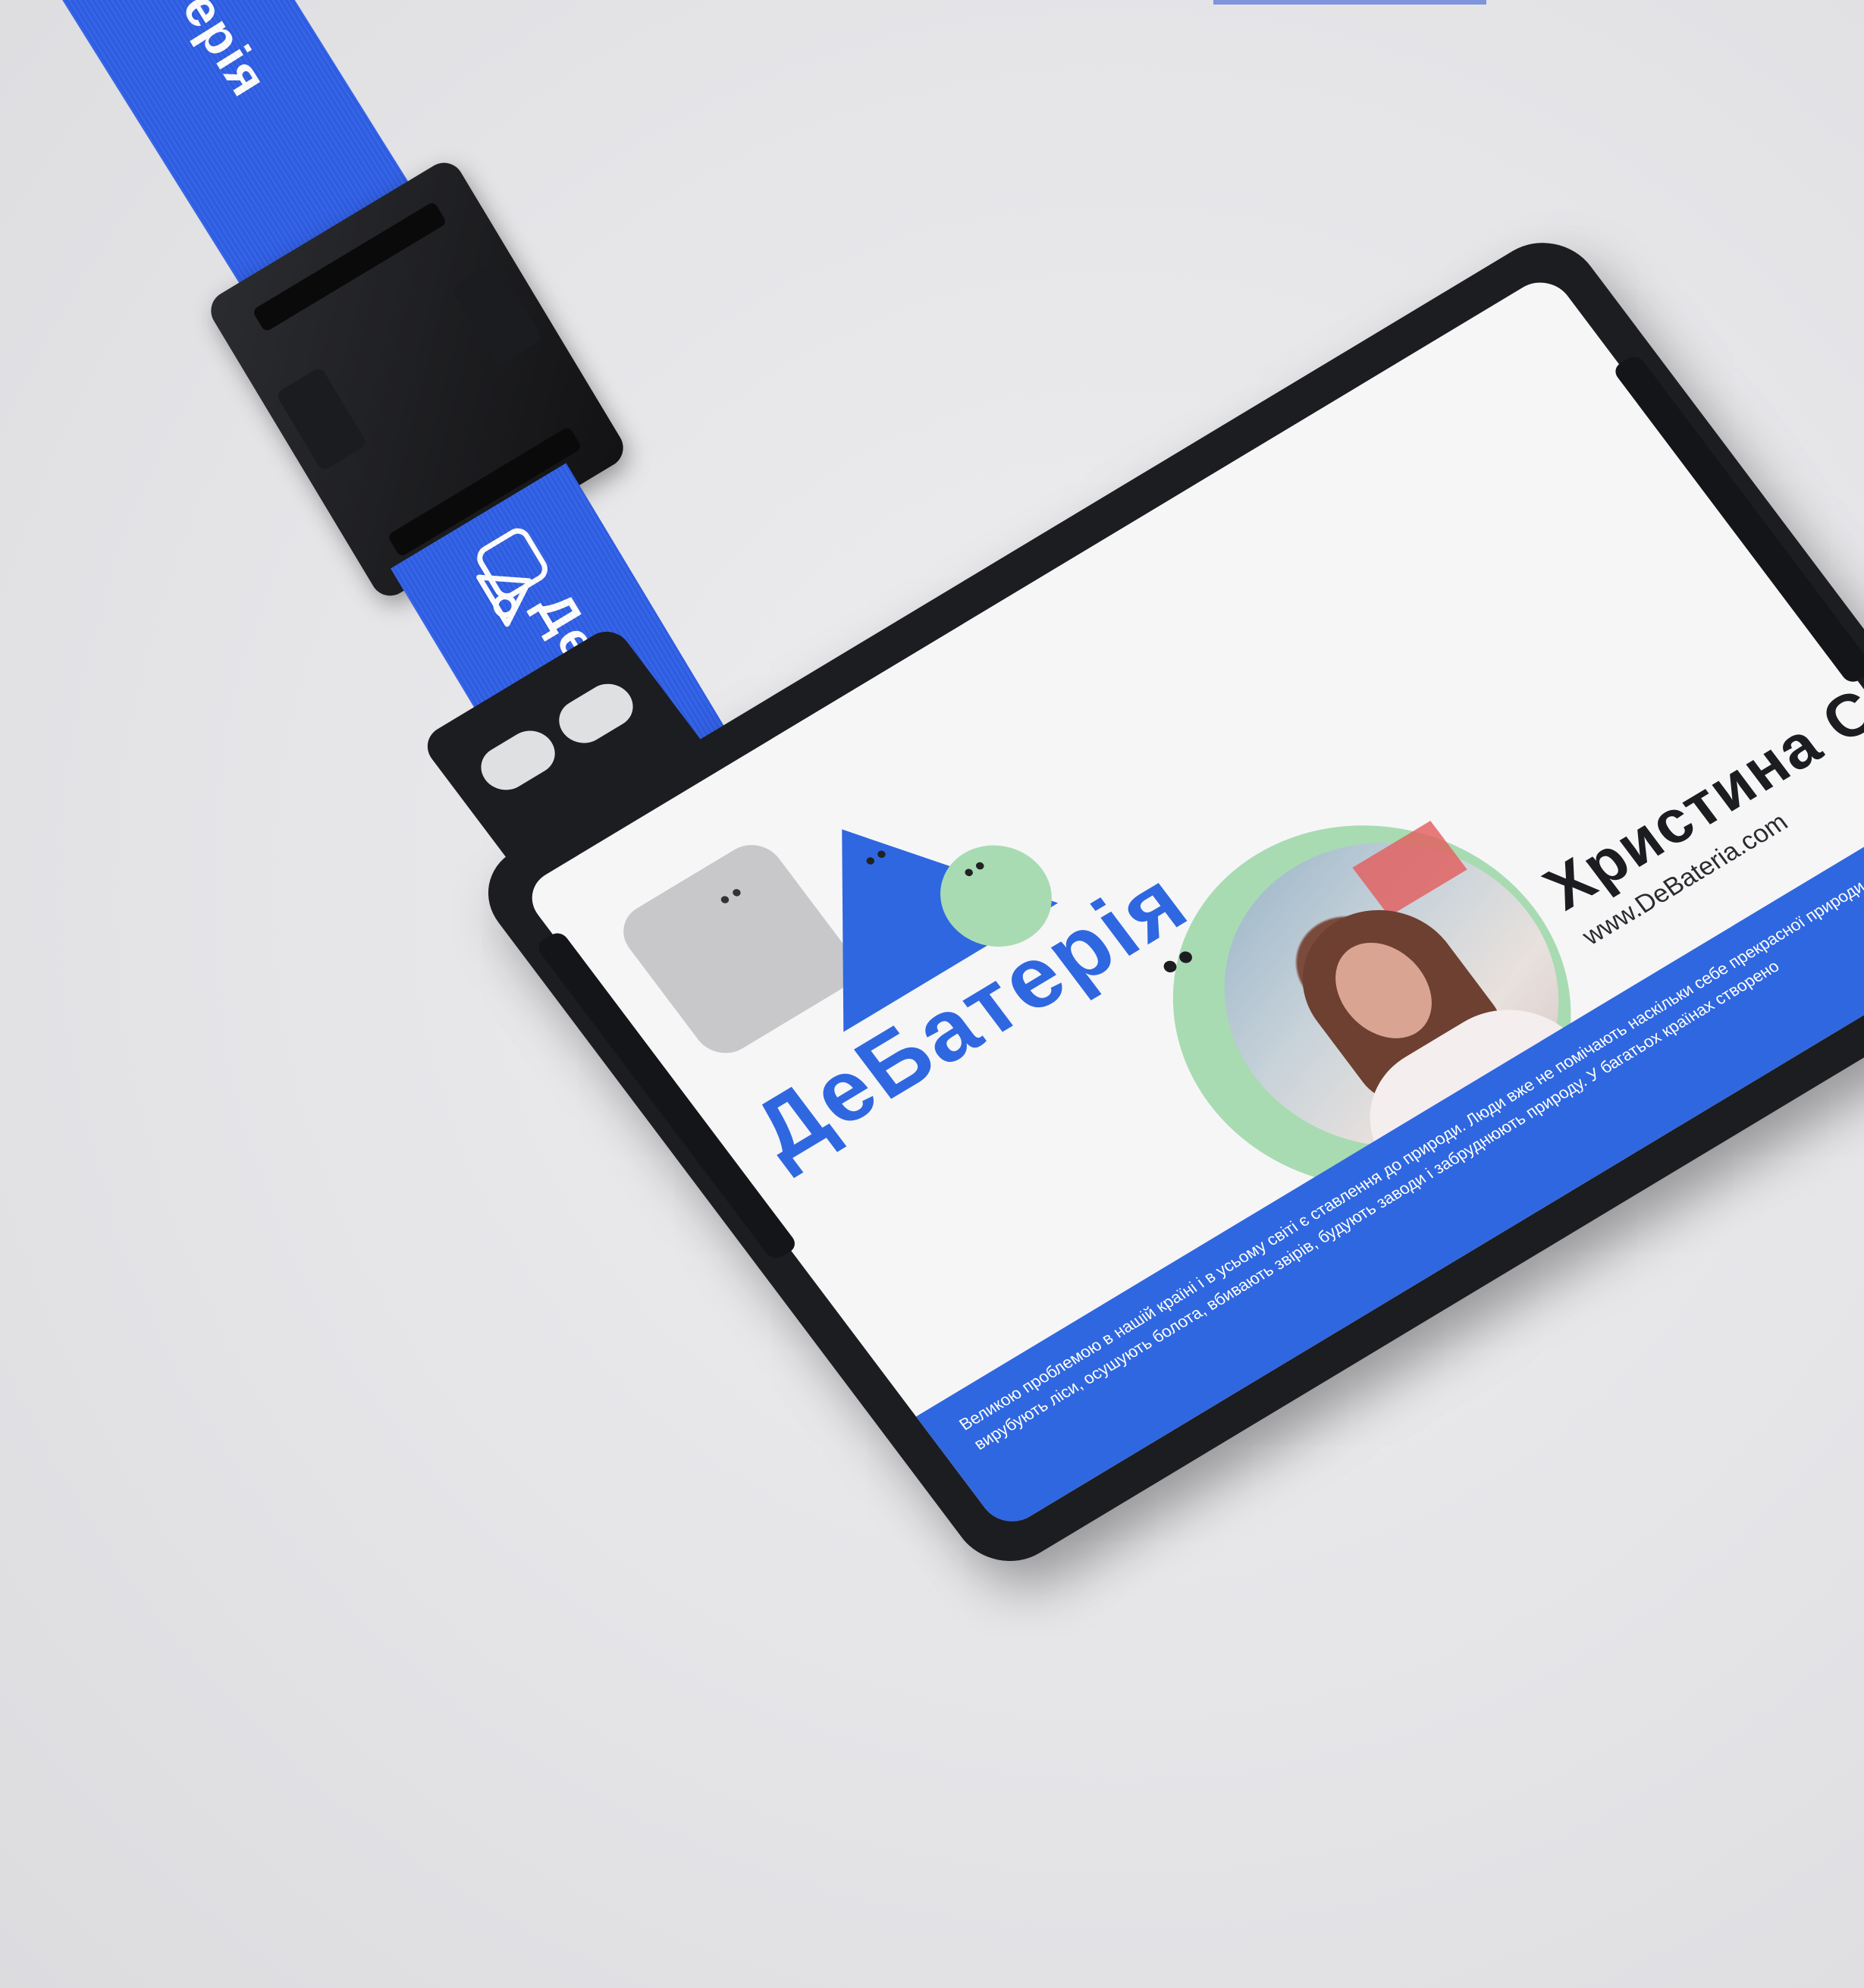 This screenshot has width=1864, height=1988. Describe the element at coordinates (1349, 2) in the screenshot. I see `top-edge-strip` at that location.